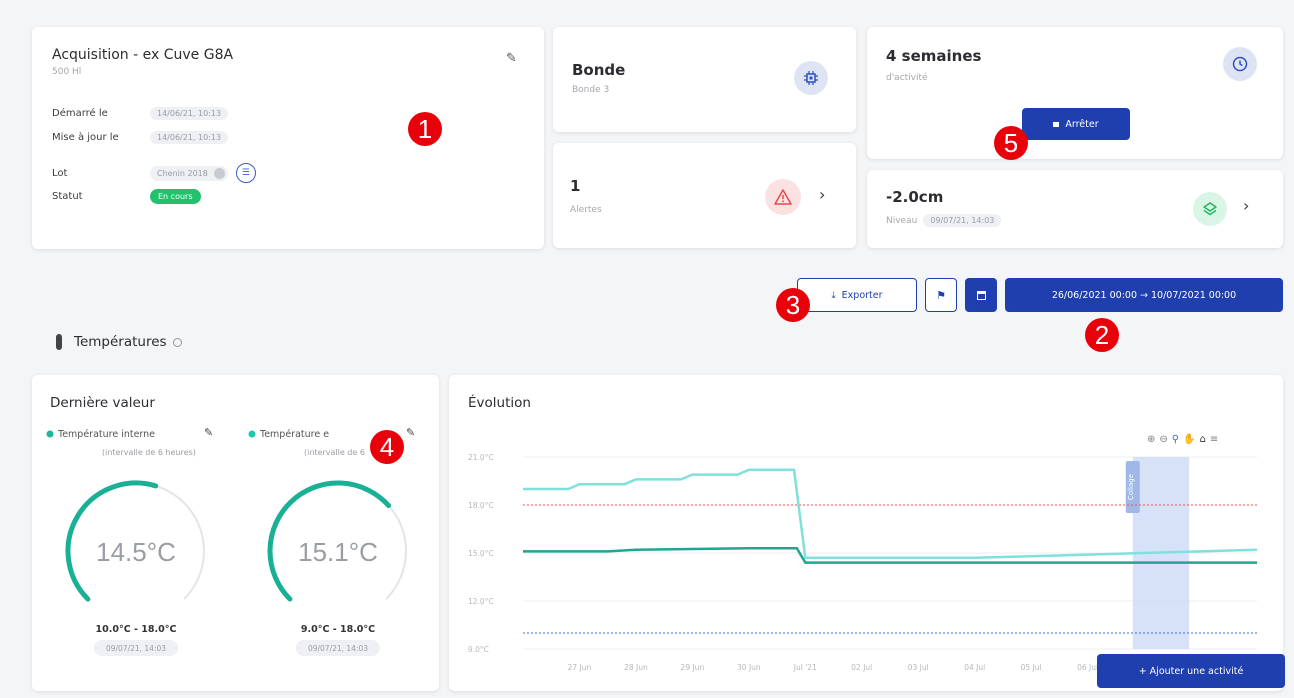  What do you see at coordinates (334, 452) in the screenshot?
I see `gauge-interval: (intervalle de 6` at bounding box center [334, 452].